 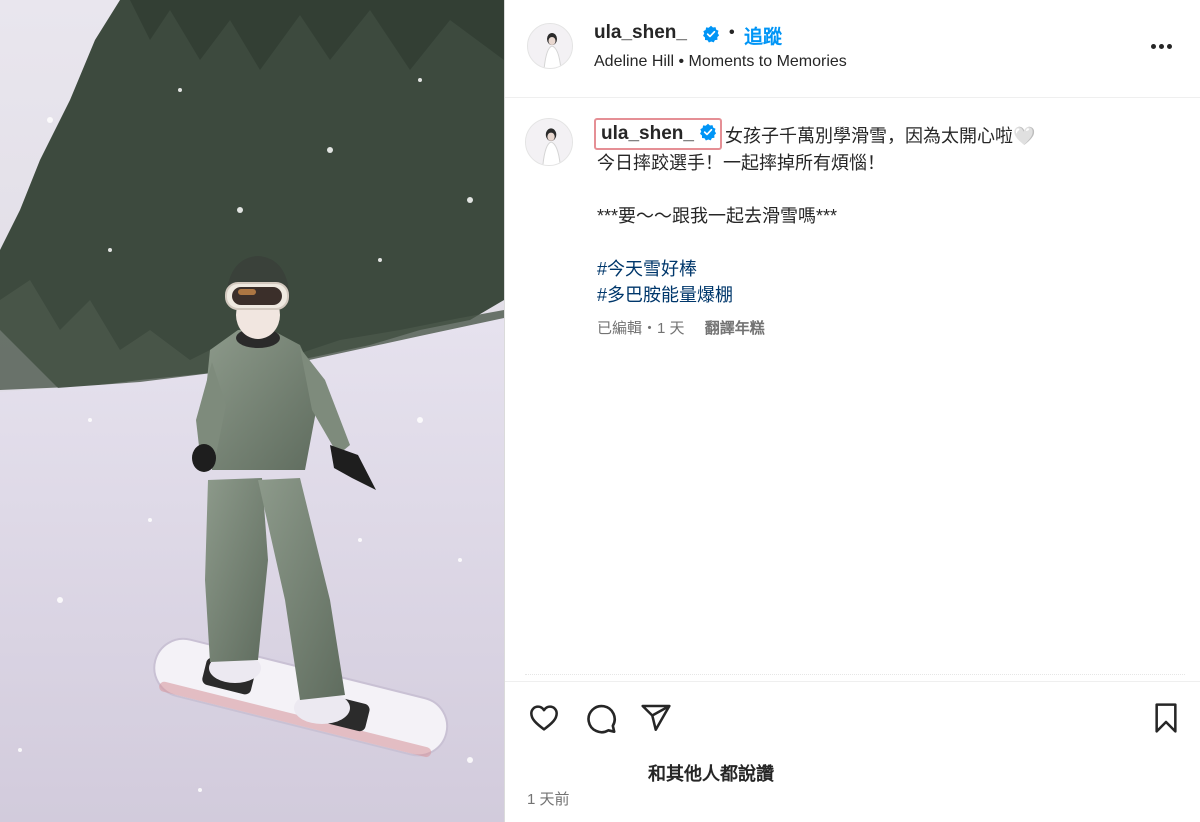 What do you see at coordinates (1161, 46) in the screenshot?
I see `more-options-icon` at bounding box center [1161, 46].